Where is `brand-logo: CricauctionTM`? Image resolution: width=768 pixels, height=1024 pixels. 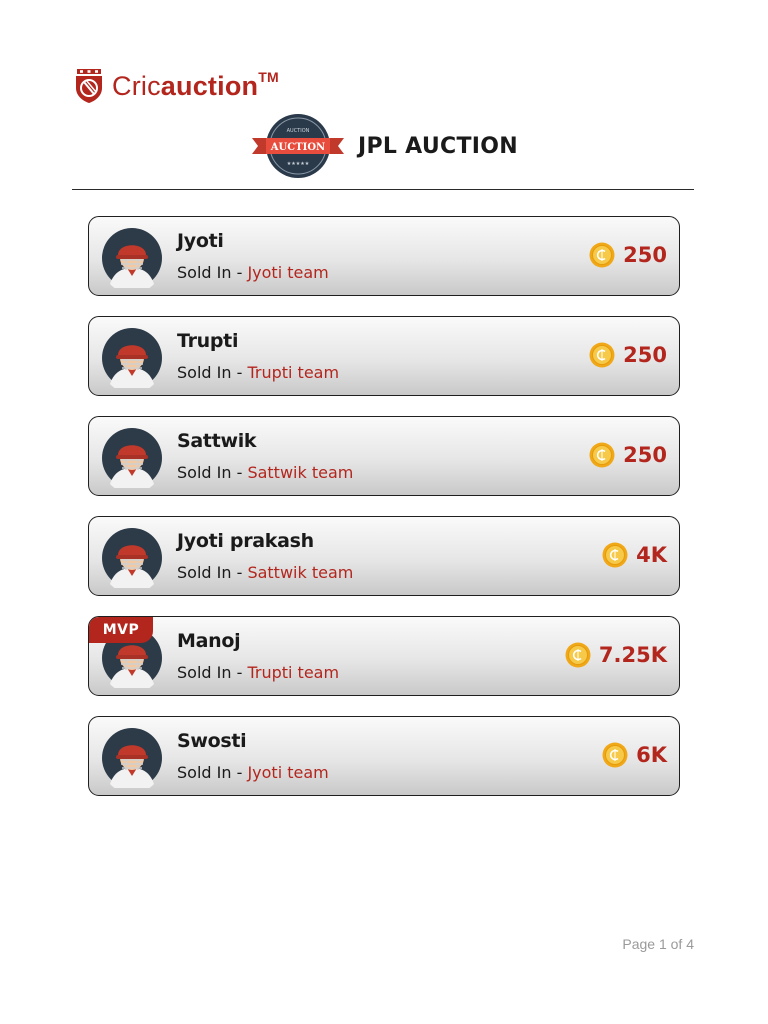 brand-logo: CricauctionTM is located at coordinates (176, 86).